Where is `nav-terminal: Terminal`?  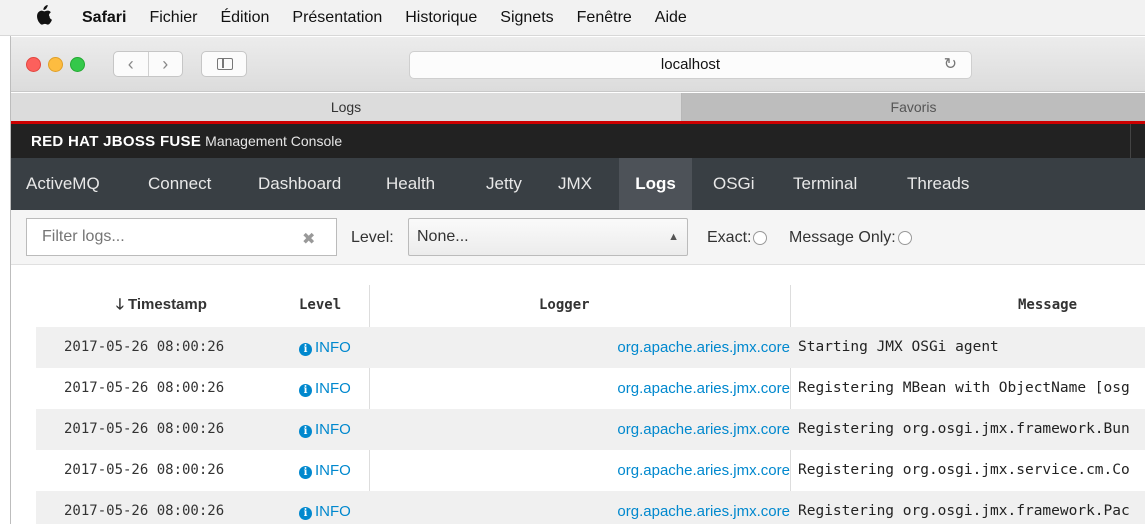 nav-terminal: Terminal is located at coordinates (825, 184).